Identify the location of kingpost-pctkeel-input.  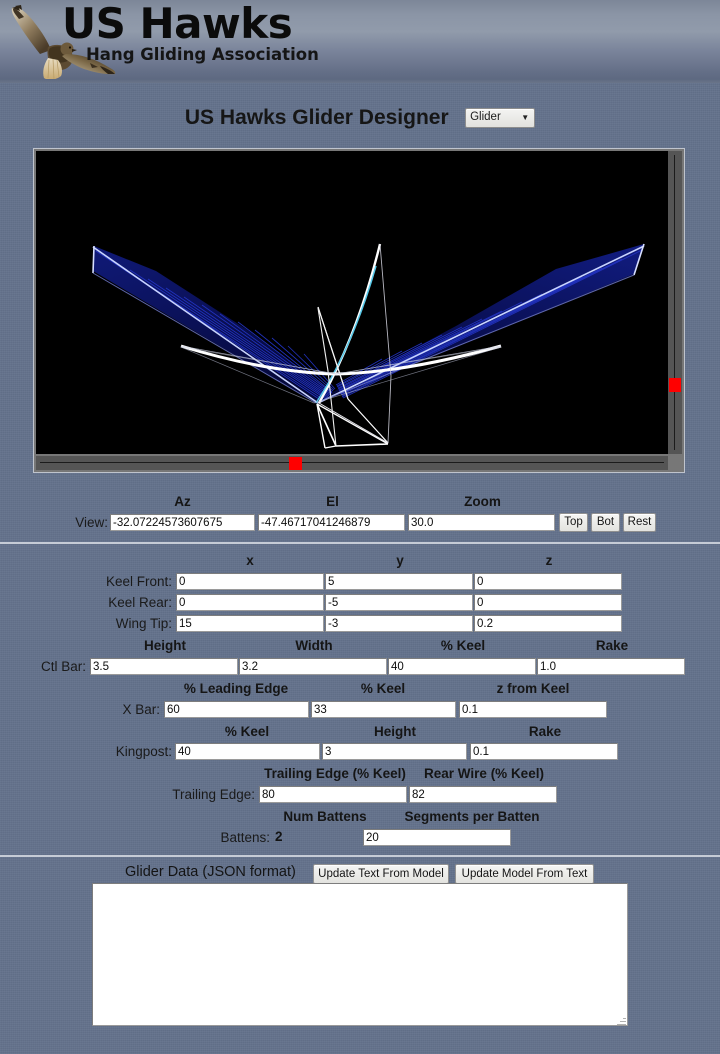
(247, 751).